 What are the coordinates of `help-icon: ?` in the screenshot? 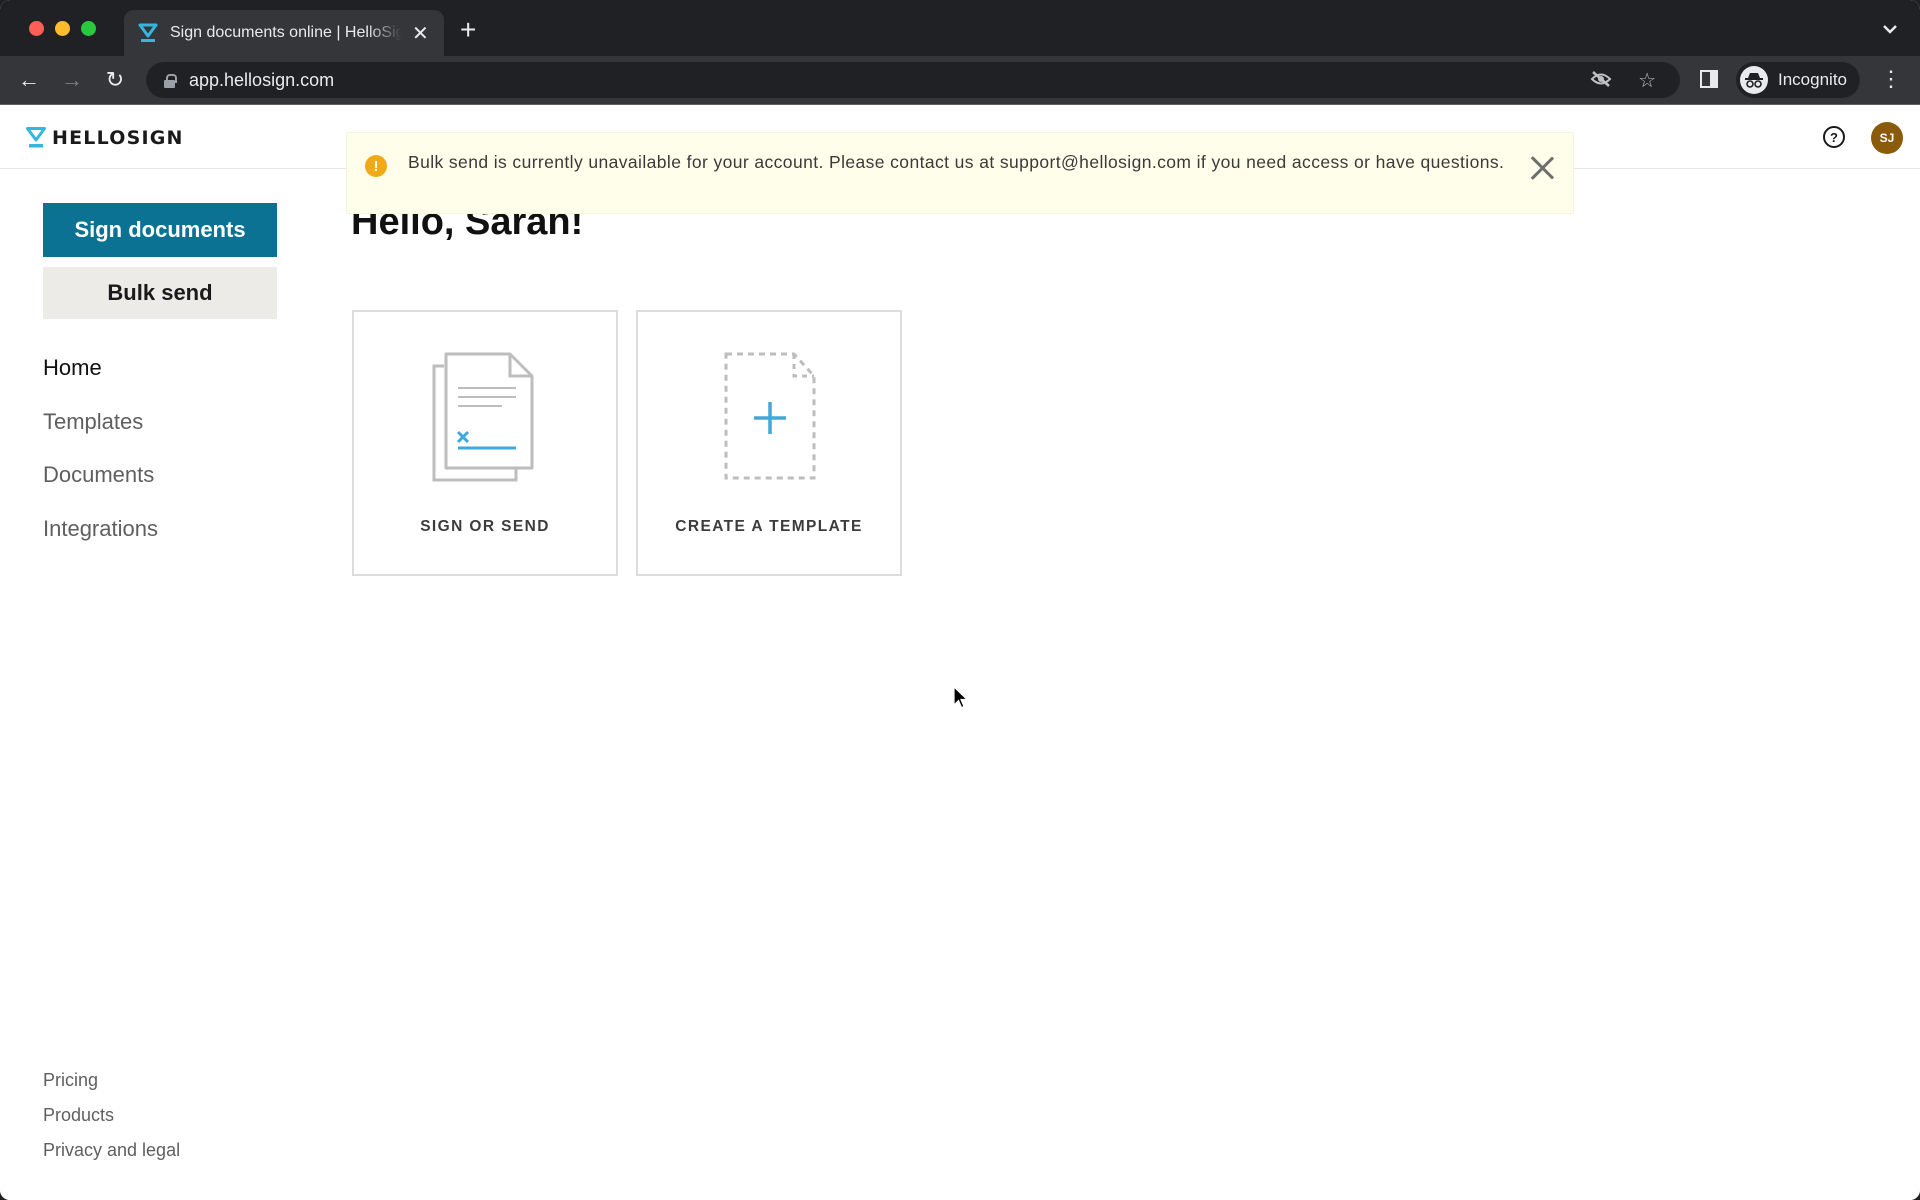 It's located at (1834, 137).